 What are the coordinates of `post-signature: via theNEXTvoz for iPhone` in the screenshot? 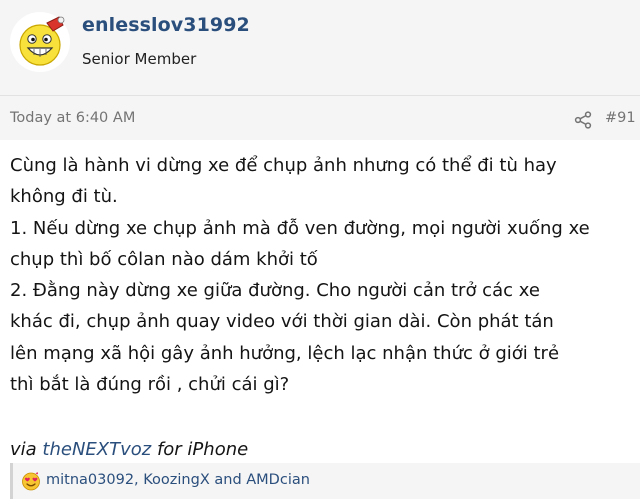 It's located at (322, 449).